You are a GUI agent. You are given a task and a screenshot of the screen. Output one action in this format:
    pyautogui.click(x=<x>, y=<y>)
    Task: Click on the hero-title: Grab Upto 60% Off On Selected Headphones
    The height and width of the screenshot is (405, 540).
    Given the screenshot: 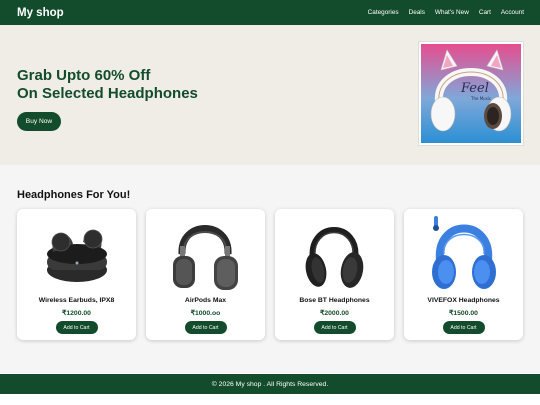 What is the action you would take?
    pyautogui.click(x=107, y=85)
    